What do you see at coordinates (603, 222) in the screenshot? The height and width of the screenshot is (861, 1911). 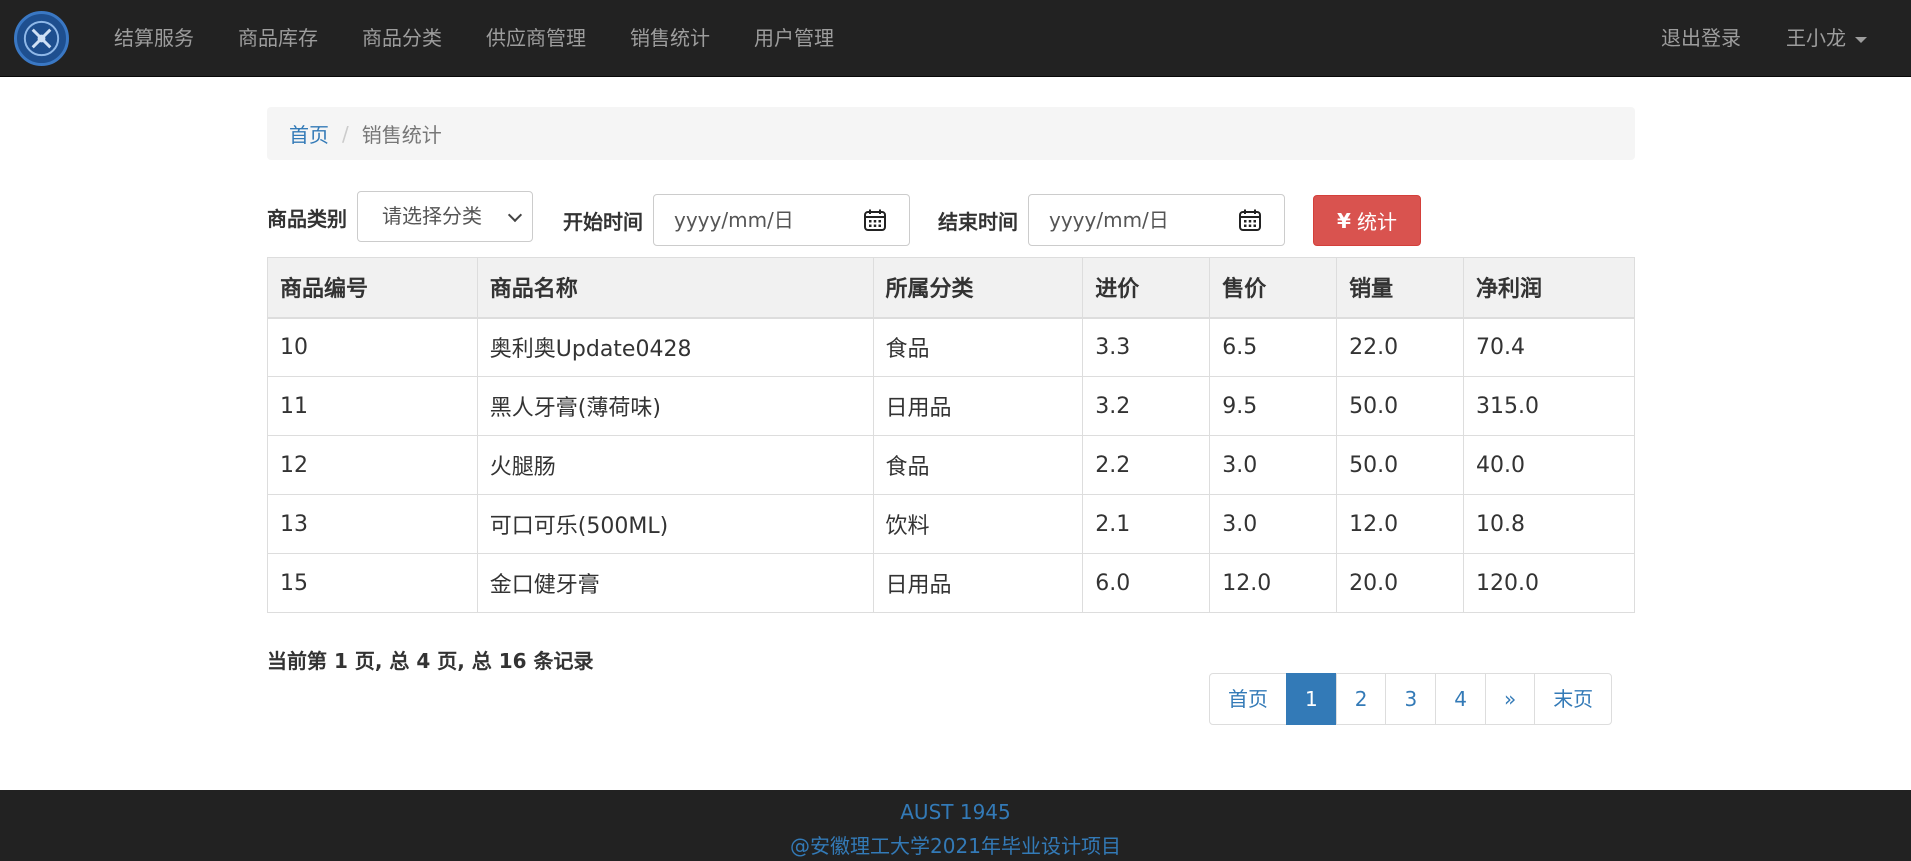 I see `start-time-label: 开始时间` at bounding box center [603, 222].